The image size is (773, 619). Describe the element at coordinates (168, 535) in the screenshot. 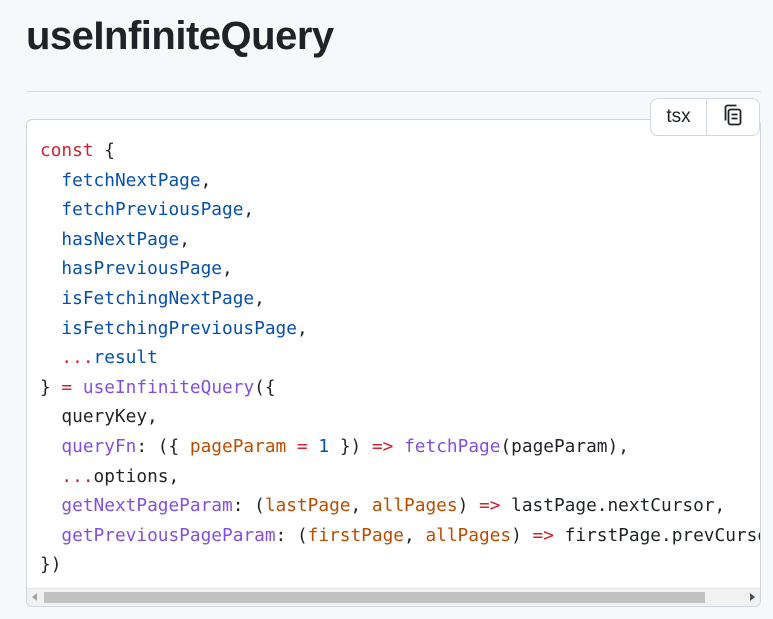

I see `code-token: getPreviousPageParam` at that location.